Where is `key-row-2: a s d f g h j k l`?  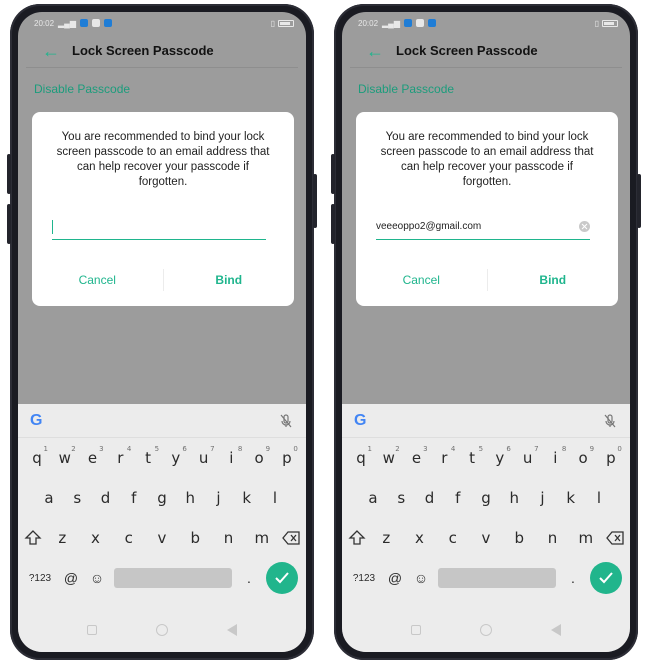
key-row-2: a s d f g h j k l is located at coordinates (162, 498).